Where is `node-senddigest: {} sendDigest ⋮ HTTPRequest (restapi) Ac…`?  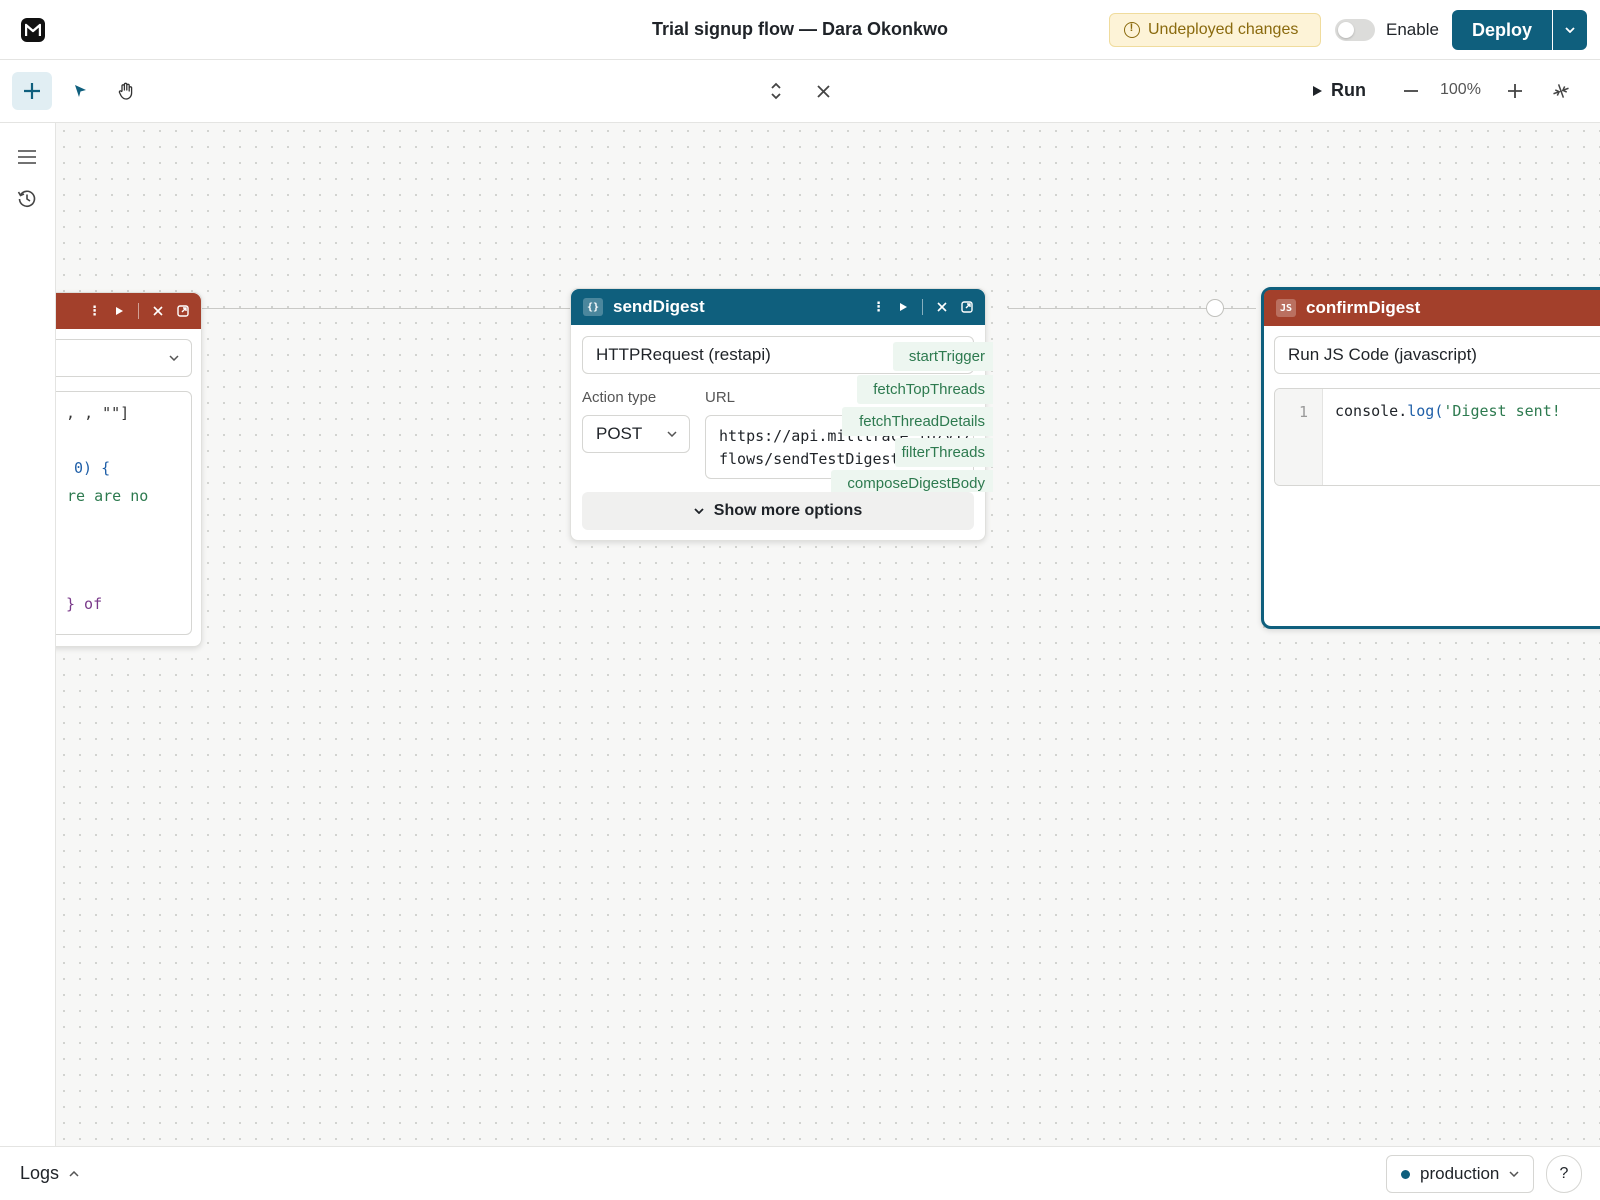
node-senddigest: {} sendDigest ⋮ HTTPRequest (restapi) Ac… is located at coordinates (781, 414).